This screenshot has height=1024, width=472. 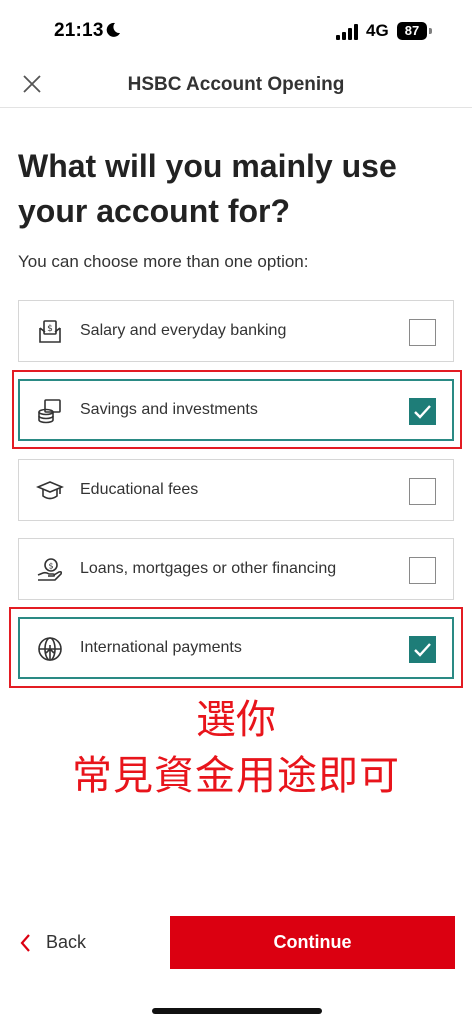 I want to click on home-indicator, so click(x=237, y=1011).